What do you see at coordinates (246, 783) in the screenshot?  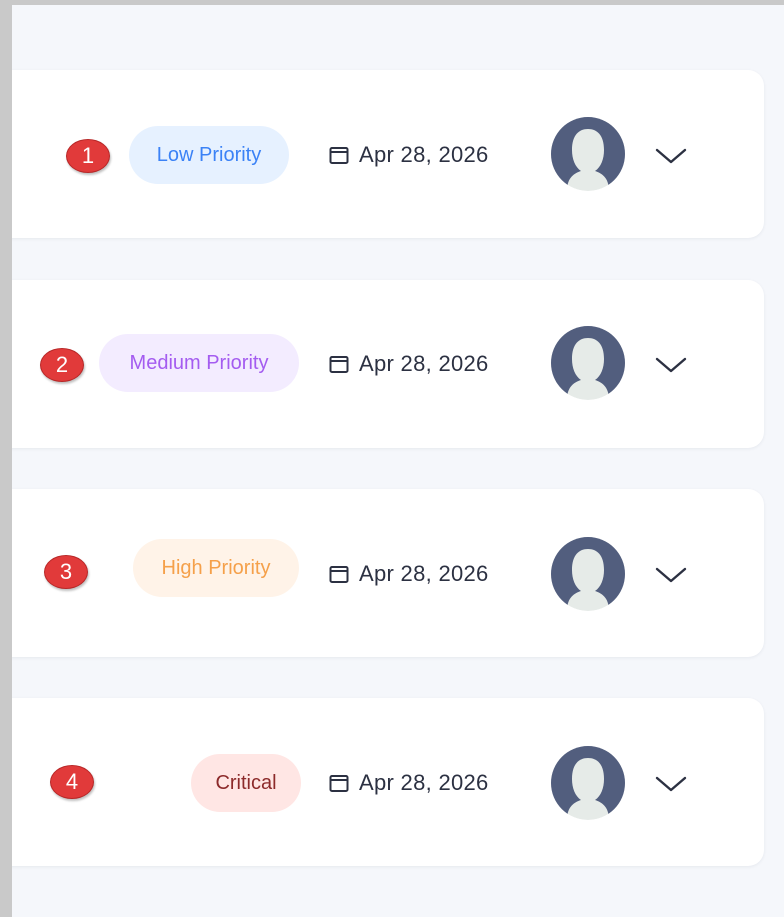 I see `priority-badge-critical: Critical` at bounding box center [246, 783].